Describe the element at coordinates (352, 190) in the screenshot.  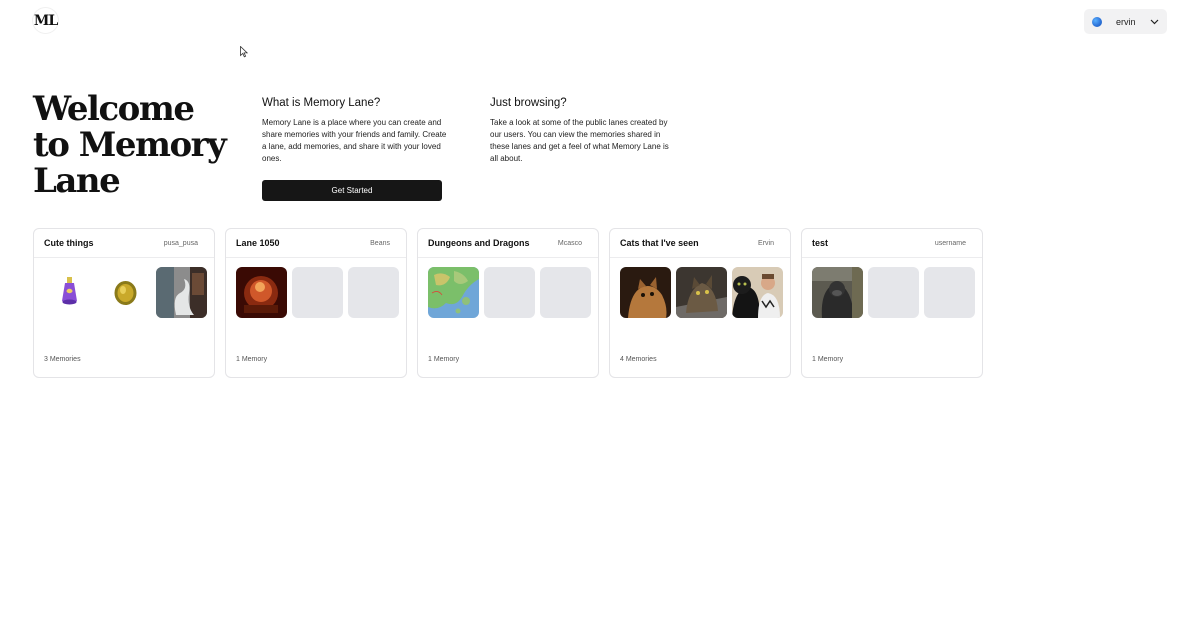
I see `get-started-button: Get Started` at that location.